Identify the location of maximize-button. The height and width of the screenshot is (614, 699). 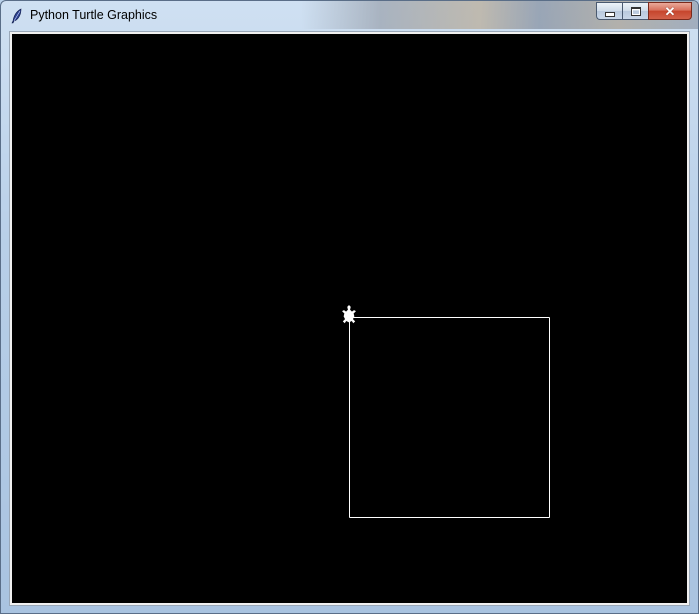
(635, 11).